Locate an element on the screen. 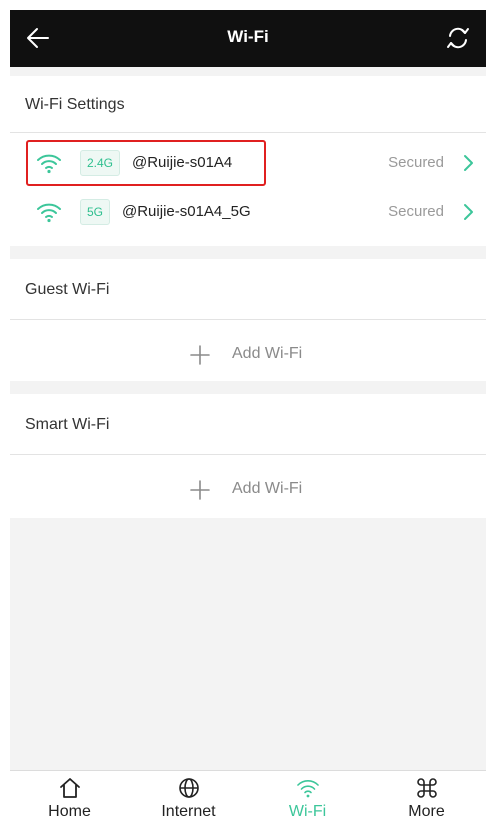 This screenshot has height=823, width=488. page-title: Wi-Fi is located at coordinates (248, 36).